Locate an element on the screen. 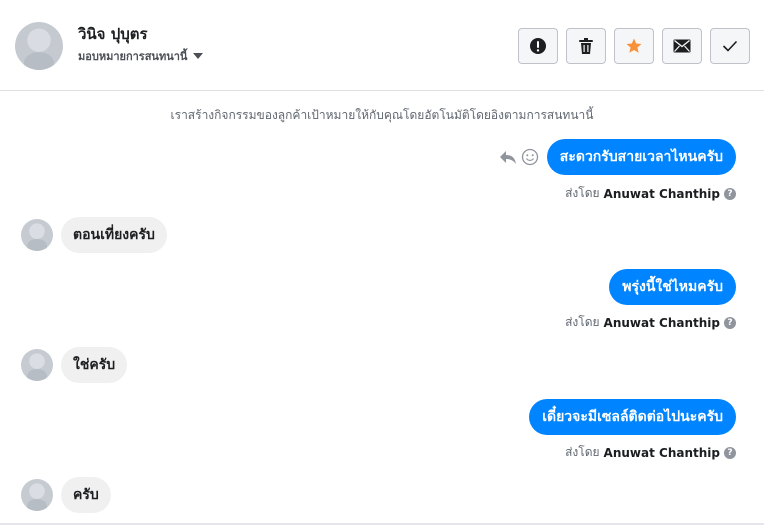 This screenshot has width=764, height=525. contact-name: วินิจ ปุบุตร is located at coordinates (113, 34).